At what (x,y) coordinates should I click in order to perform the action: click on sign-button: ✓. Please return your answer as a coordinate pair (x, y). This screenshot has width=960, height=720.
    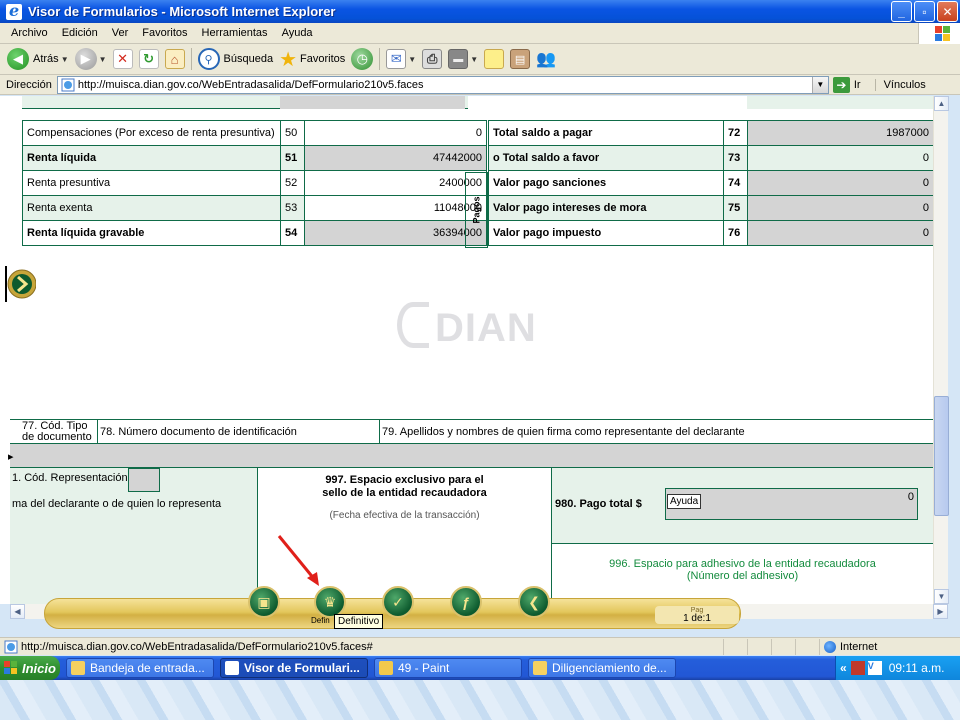
    Looking at the image, I should click on (398, 602).